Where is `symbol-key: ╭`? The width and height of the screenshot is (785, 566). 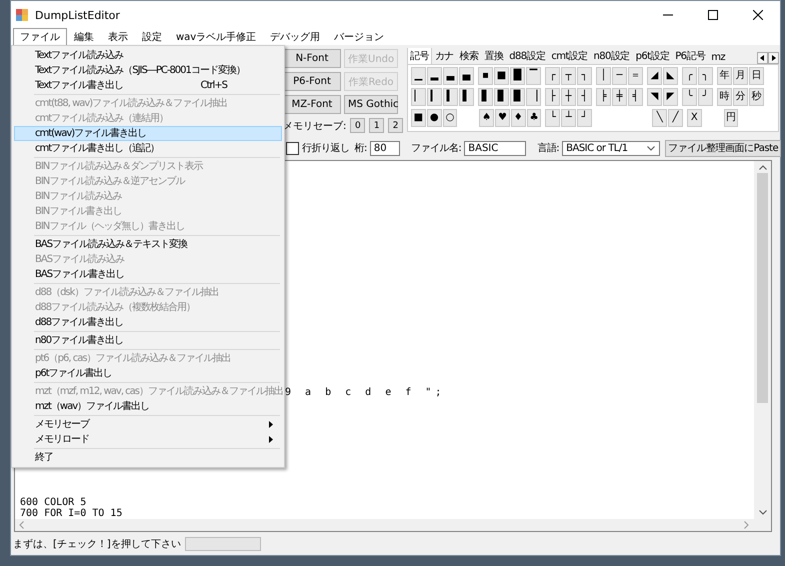
symbol-key: ╭ is located at coordinates (689, 76).